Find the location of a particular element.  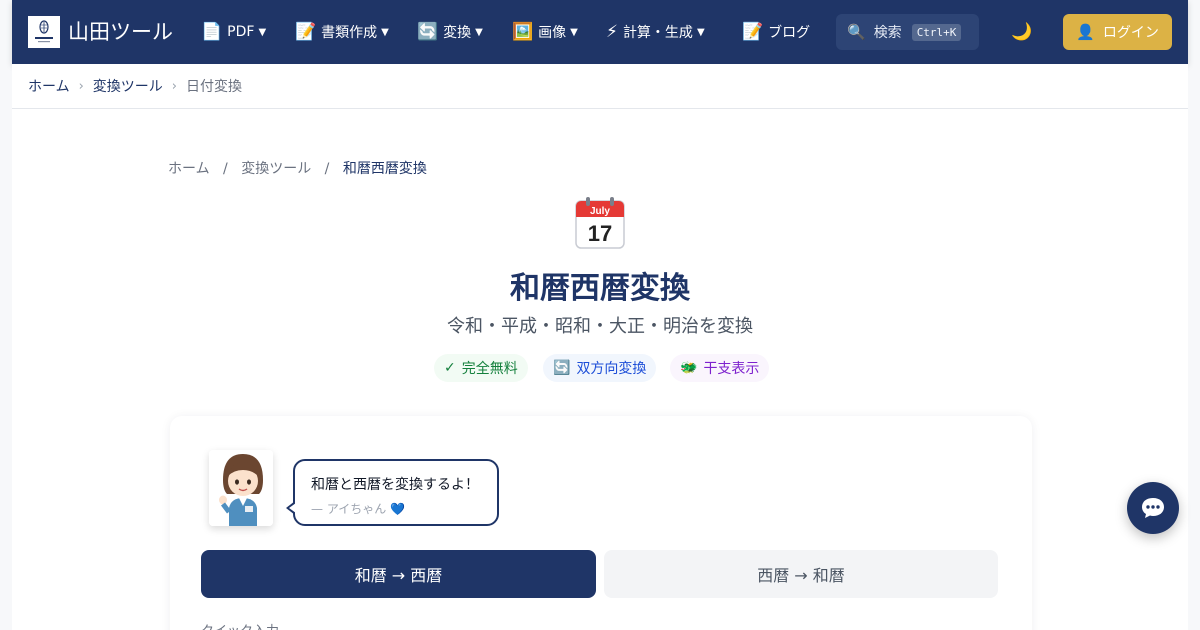

badge-eto: 🐲 干支表示 is located at coordinates (720, 368).